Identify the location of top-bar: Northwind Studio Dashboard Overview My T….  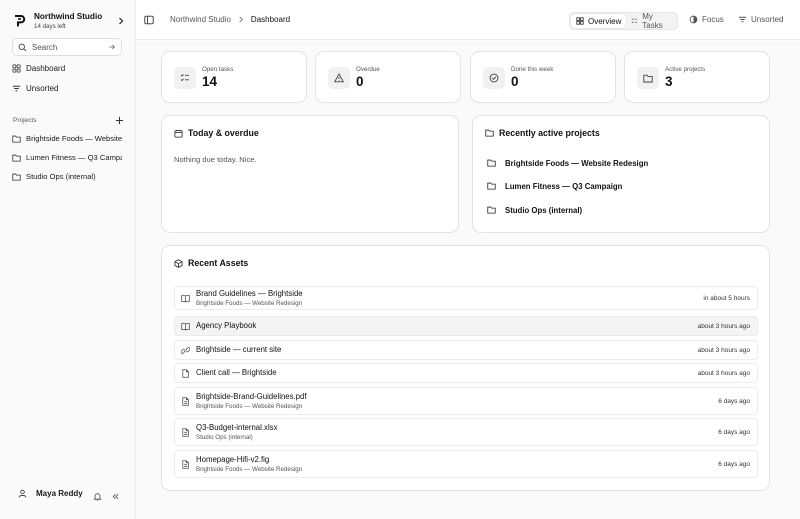
(468, 20).